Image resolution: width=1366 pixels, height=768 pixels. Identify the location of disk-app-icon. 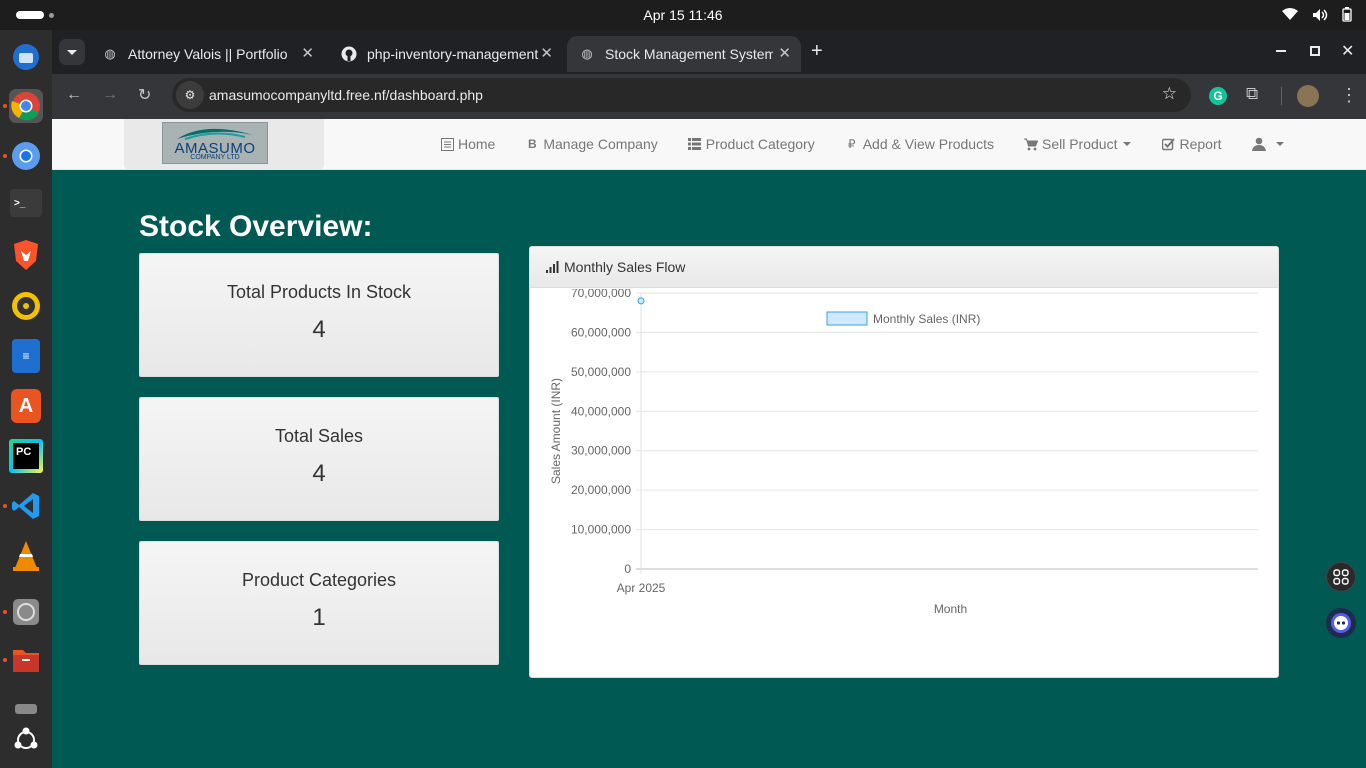
(23, 612).